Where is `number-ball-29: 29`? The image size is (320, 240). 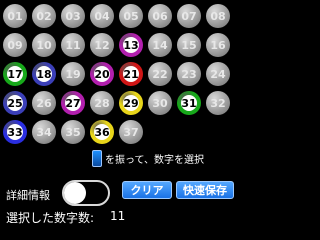 number-ball-29: 29 is located at coordinates (131, 103).